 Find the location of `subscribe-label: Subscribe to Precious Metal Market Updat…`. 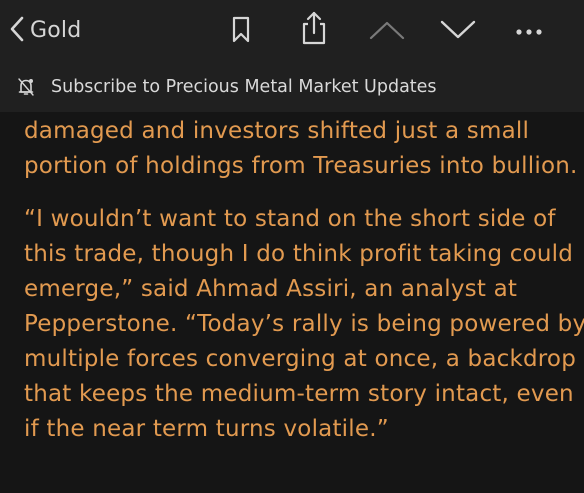

subscribe-label: Subscribe to Precious Metal Market Updat… is located at coordinates (244, 87).